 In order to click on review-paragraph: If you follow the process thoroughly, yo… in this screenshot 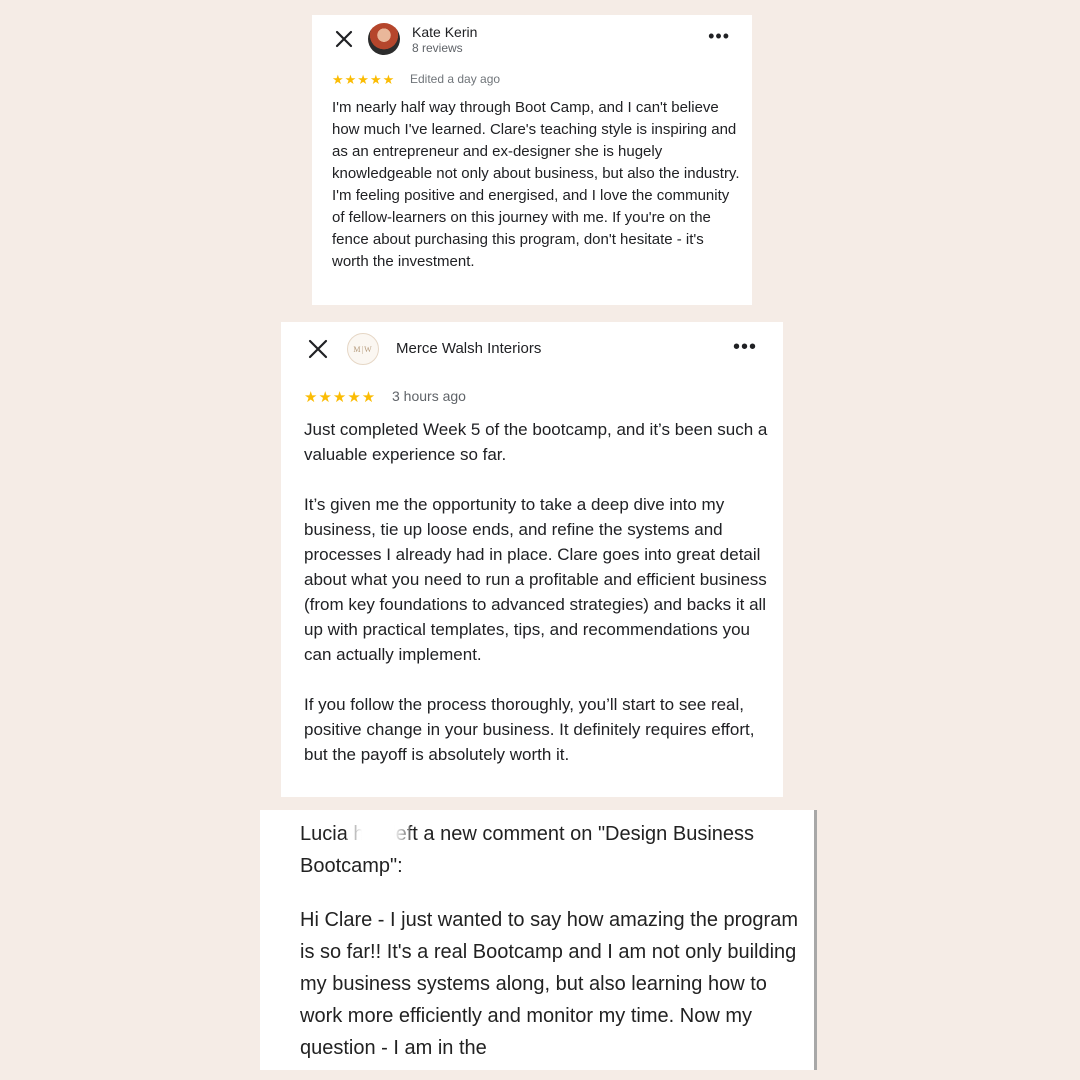, I will do `click(529, 729)`.